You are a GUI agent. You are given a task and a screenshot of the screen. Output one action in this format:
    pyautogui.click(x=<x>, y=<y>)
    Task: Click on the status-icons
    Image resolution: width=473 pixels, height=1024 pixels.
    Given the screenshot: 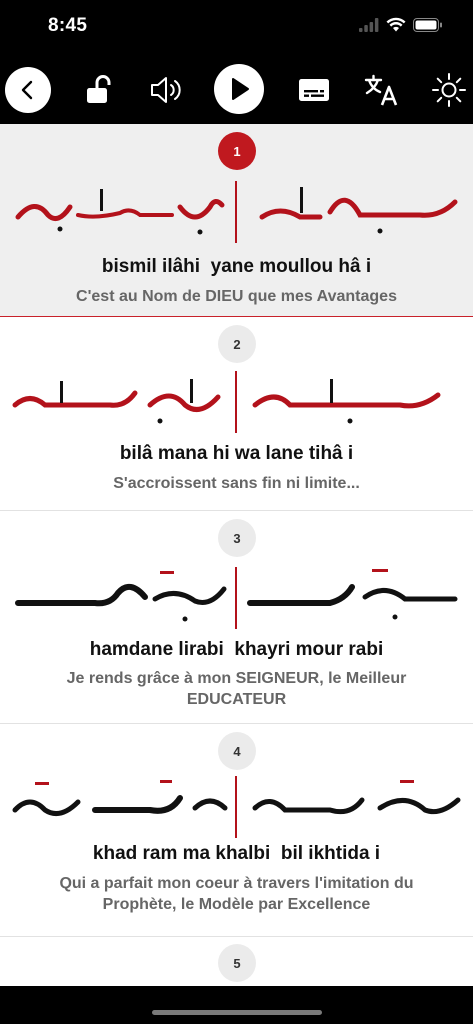 What is the action you would take?
    pyautogui.click(x=401, y=24)
    